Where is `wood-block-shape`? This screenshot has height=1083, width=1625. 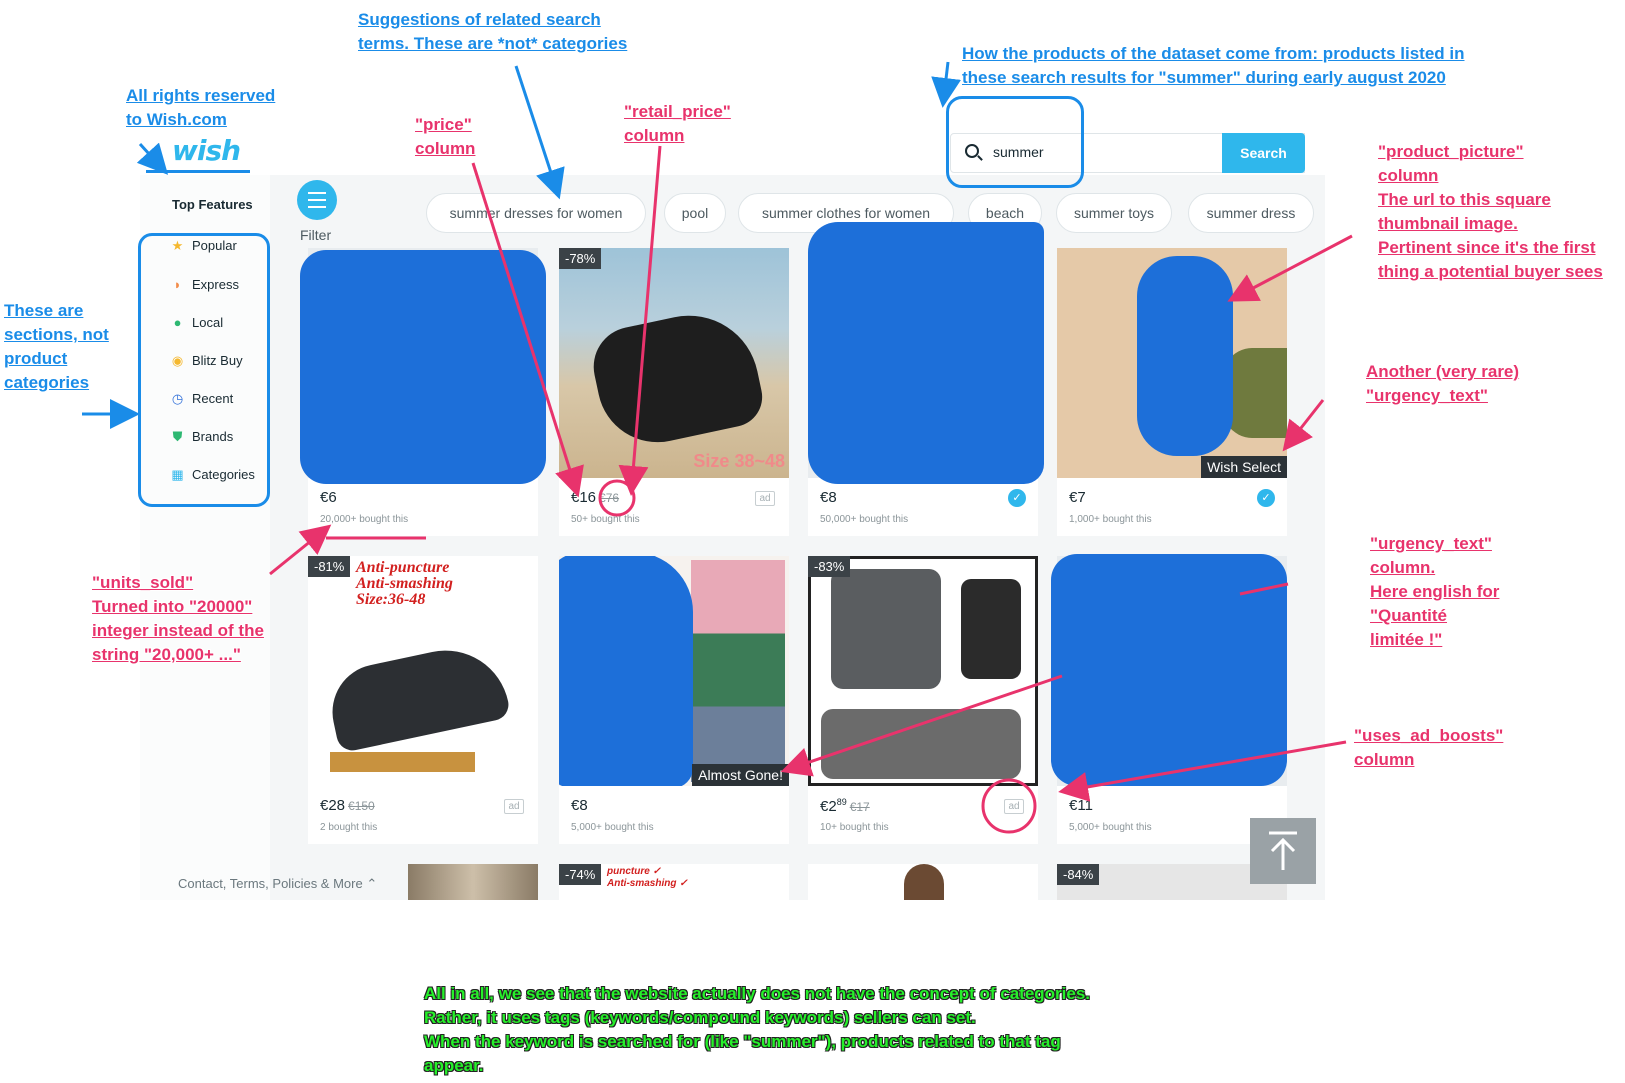
wood-block-shape is located at coordinates (402, 762).